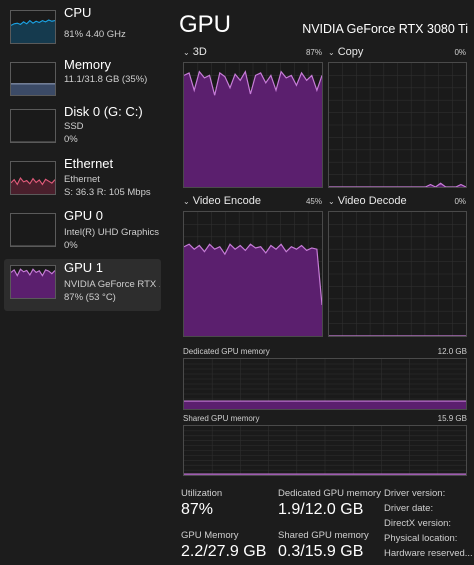 The width and height of the screenshot is (474, 565). I want to click on sidebar-item-gpu1: GPU 1 NVIDIA GeForce RTX ... 87% (53 °C), so click(82, 285).